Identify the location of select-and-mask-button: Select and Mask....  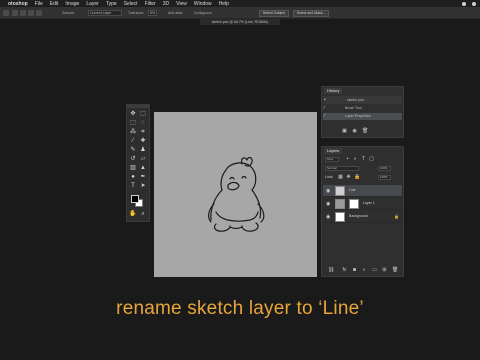
(311, 13).